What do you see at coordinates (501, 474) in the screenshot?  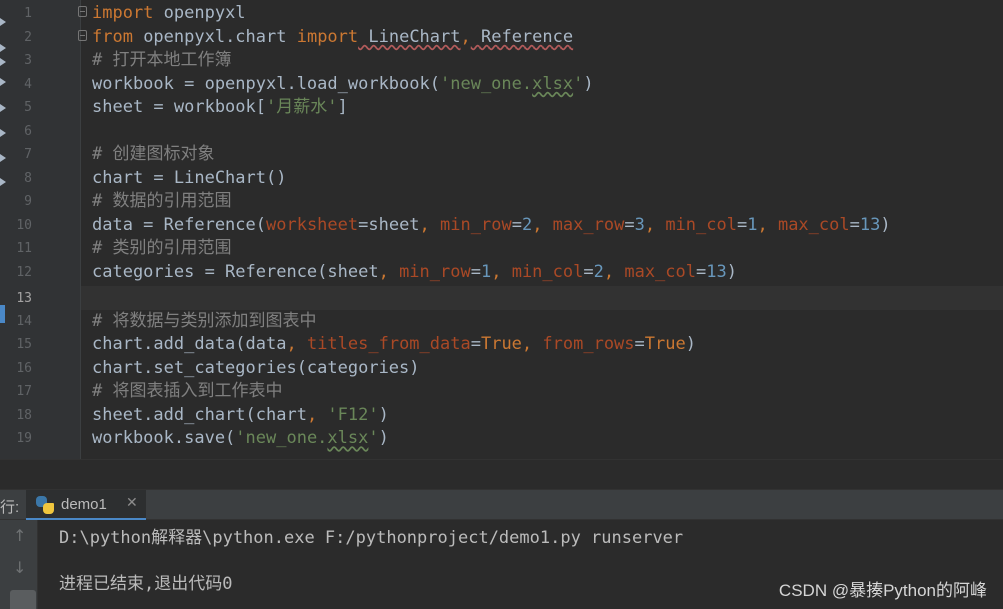 I see `editor-bottom-area` at bounding box center [501, 474].